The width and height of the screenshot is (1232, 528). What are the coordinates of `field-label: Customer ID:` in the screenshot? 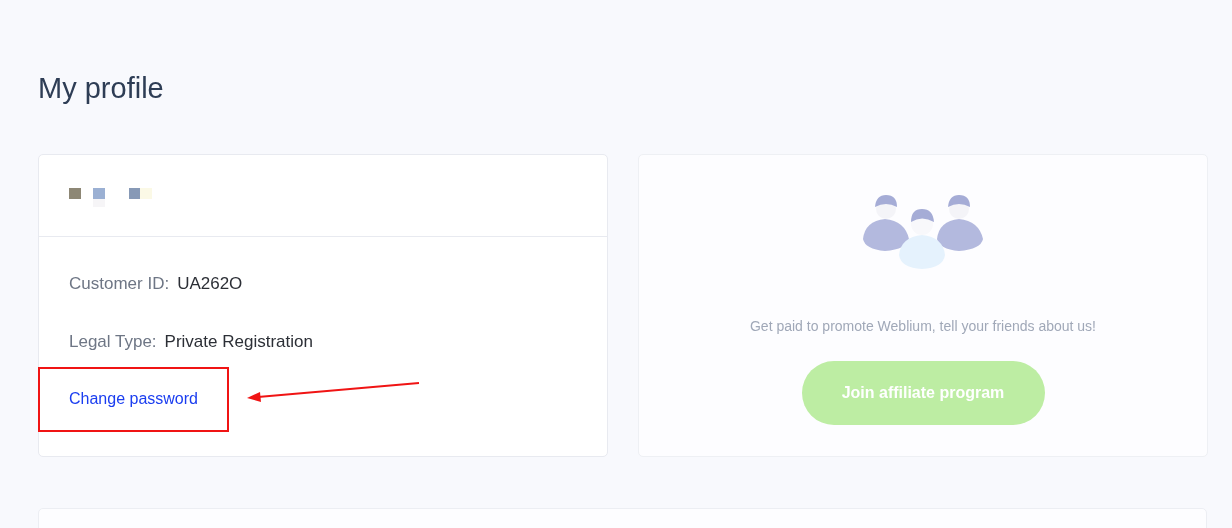 It's located at (119, 284).